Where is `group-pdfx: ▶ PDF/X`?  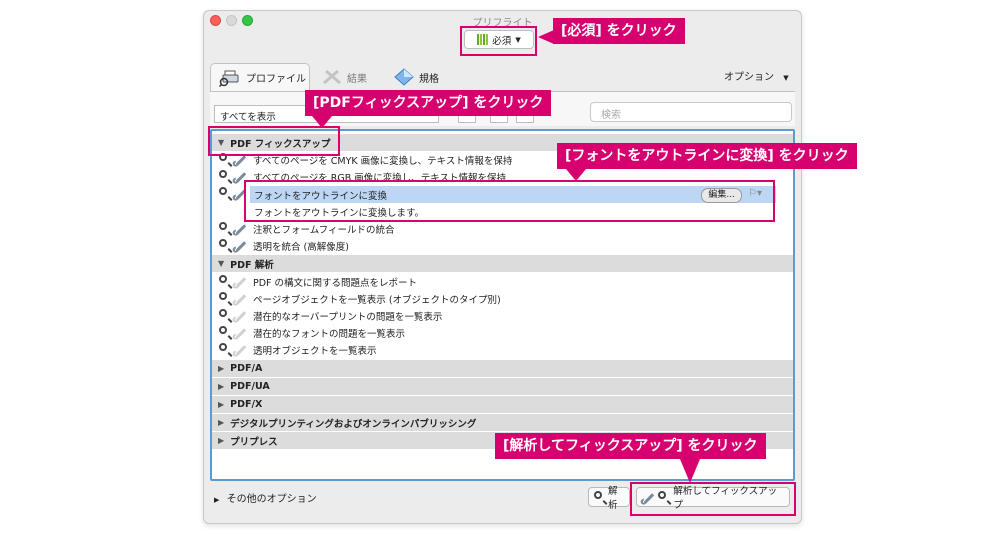 group-pdfx: ▶ PDF/X is located at coordinates (502, 404).